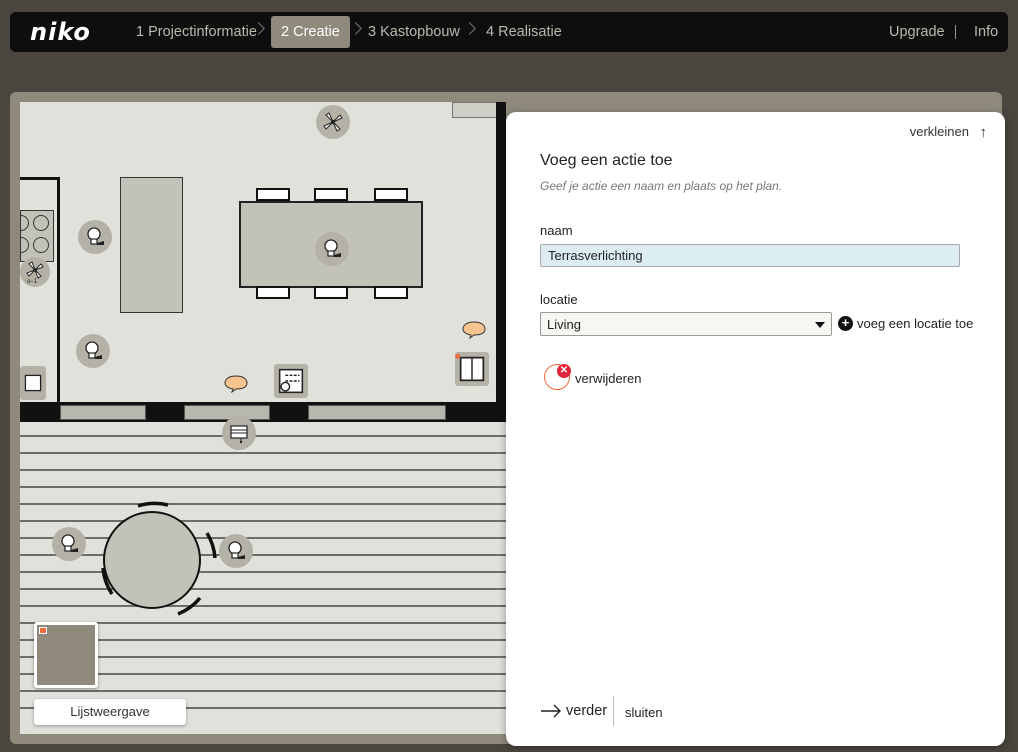 Image resolution: width=1018 pixels, height=752 pixels. What do you see at coordinates (414, 32) in the screenshot?
I see `step-kastopbouw: 3 Kastopbouw` at bounding box center [414, 32].